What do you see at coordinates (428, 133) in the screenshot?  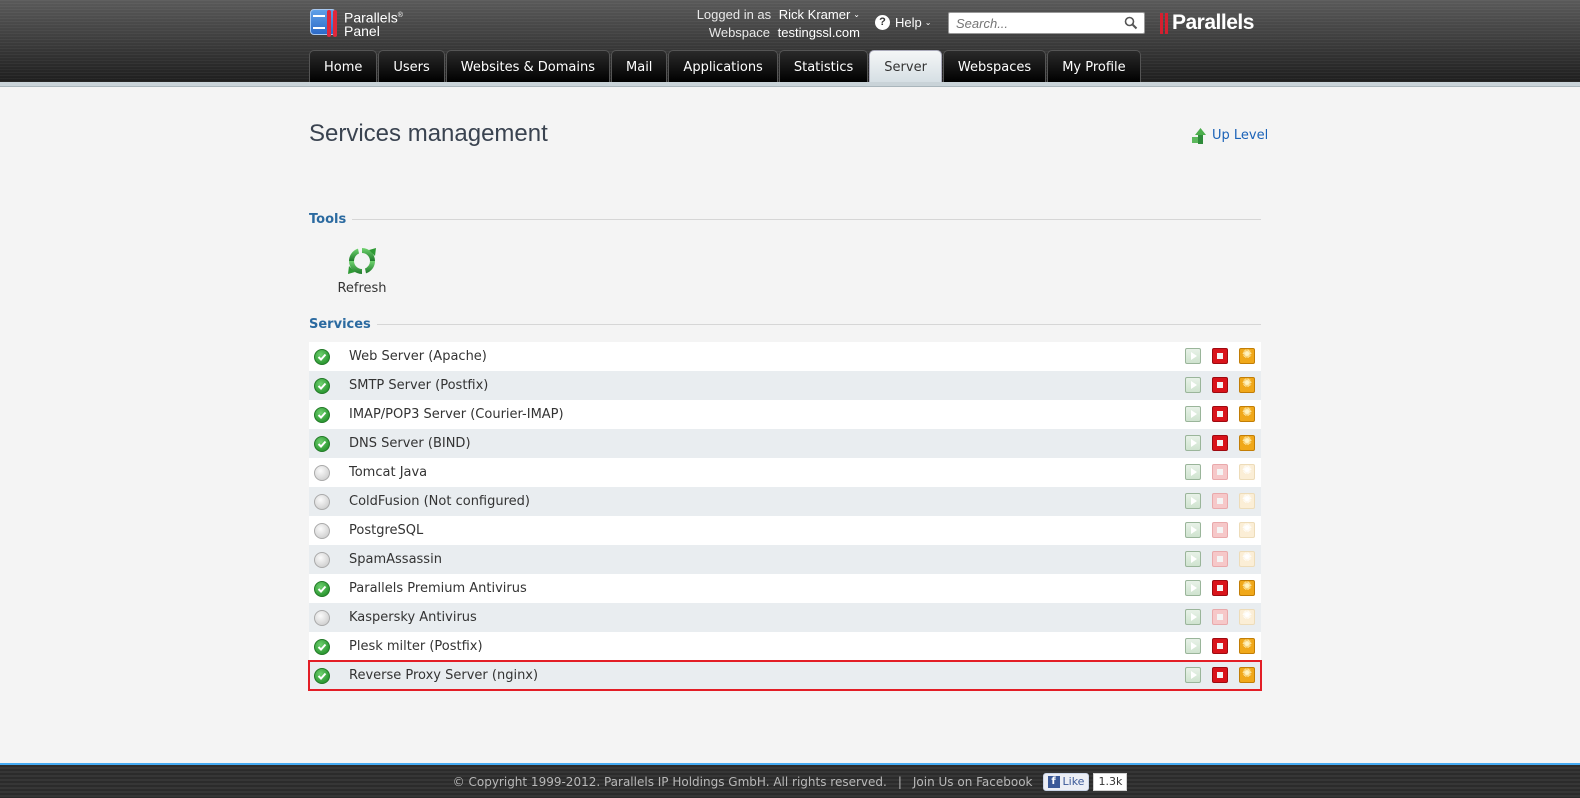 I see `page-title: Services management` at bounding box center [428, 133].